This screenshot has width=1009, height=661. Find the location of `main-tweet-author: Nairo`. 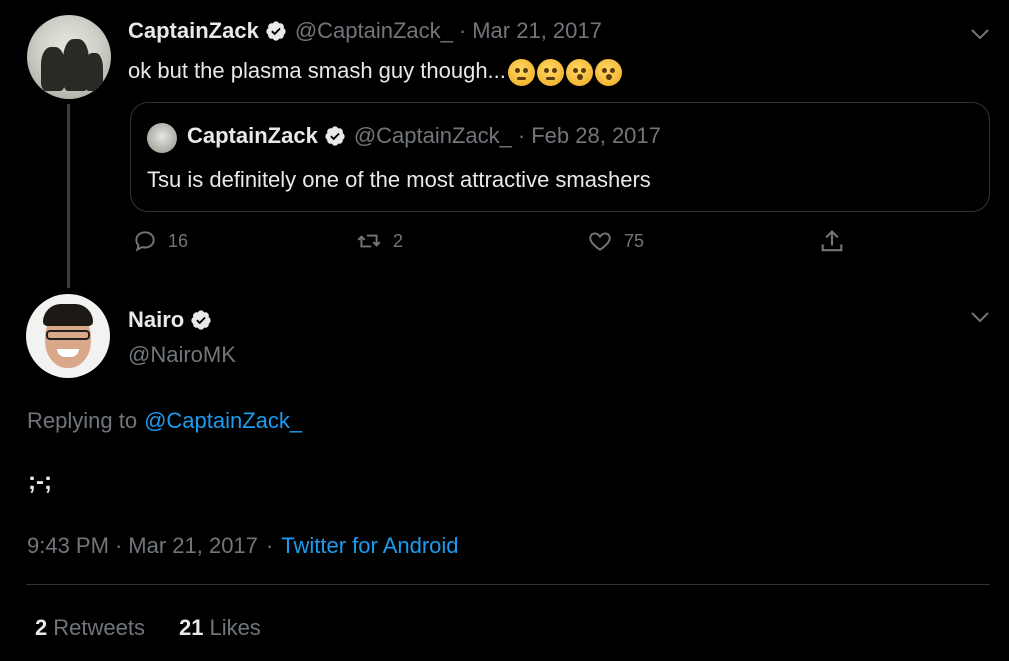

main-tweet-author: Nairo is located at coordinates (174, 320).